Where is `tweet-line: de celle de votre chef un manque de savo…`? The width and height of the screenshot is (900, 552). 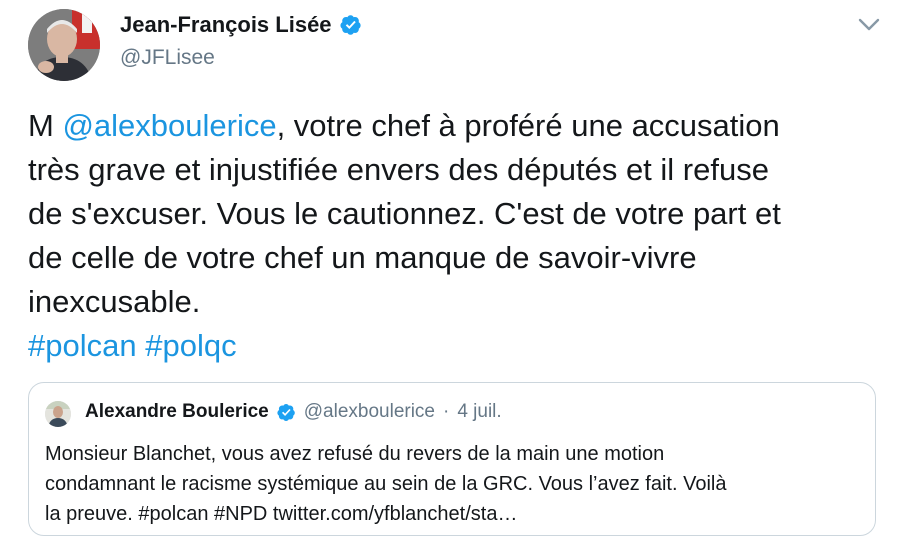 tweet-line: de celle de votre chef un manque de savo… is located at coordinates (362, 257).